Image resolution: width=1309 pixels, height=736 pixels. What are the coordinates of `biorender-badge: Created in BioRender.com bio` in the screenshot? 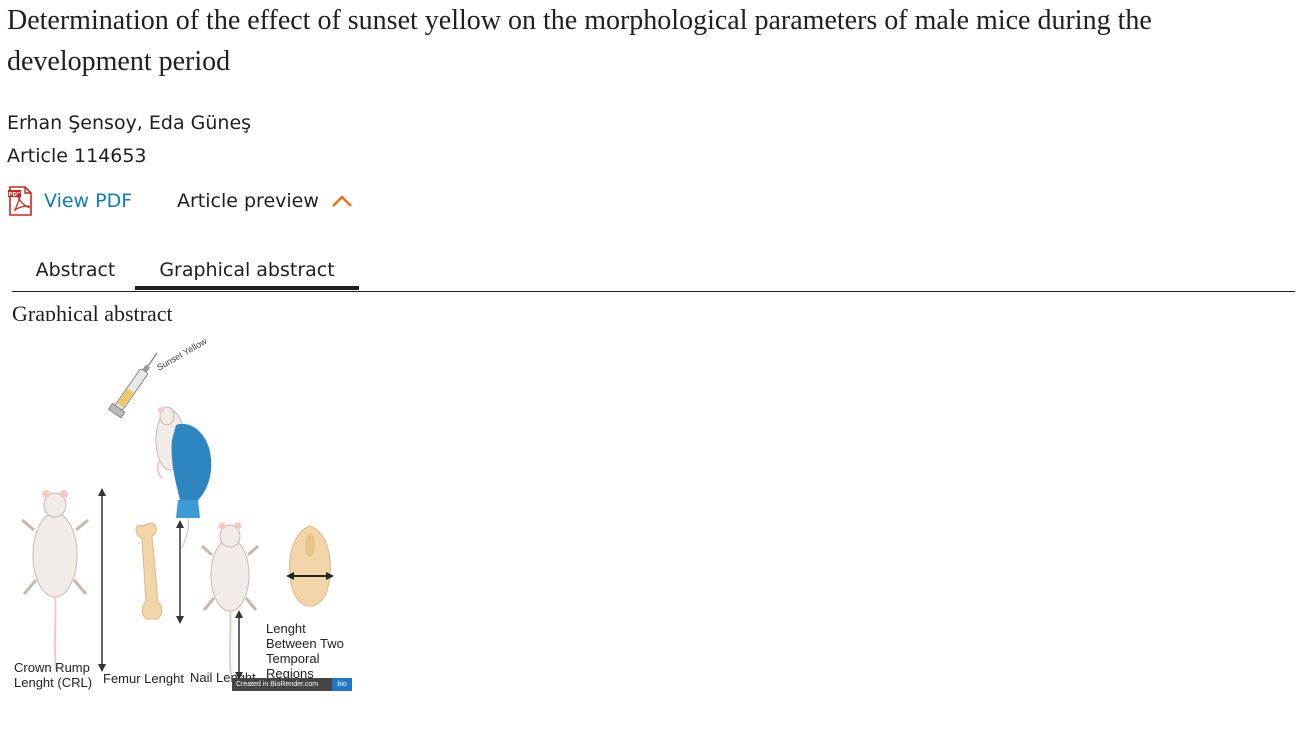 It's located at (292, 684).